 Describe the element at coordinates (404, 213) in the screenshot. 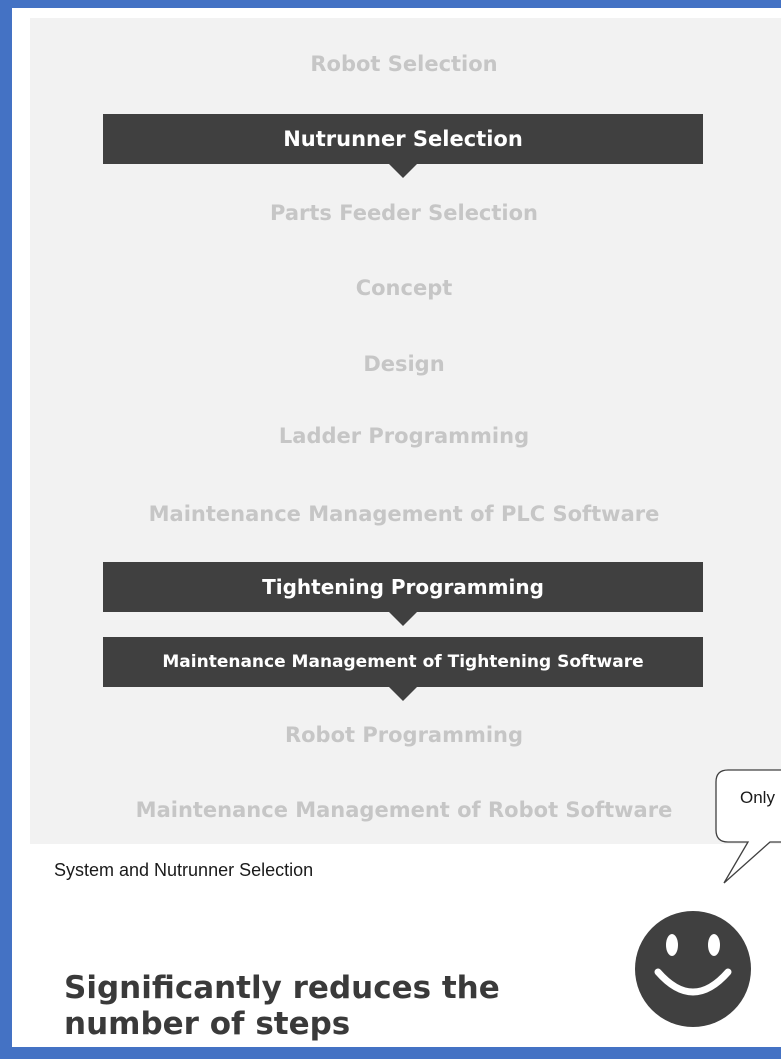

I see `step-parts-feeder-selection: Parts Feeder Selection` at that location.